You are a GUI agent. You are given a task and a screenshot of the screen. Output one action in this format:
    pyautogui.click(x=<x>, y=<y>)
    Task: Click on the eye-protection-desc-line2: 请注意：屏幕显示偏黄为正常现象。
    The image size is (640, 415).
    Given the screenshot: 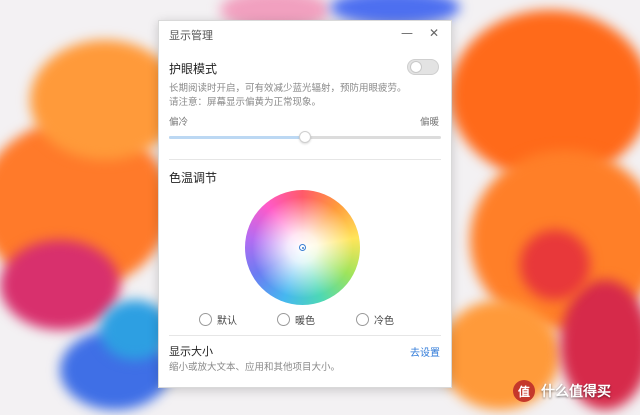 What is the action you would take?
    pyautogui.click(x=245, y=102)
    